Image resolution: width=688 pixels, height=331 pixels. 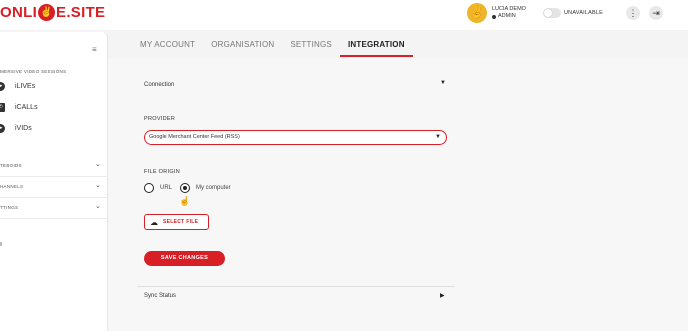 I want to click on play-icon: ▶, so click(x=2, y=86).